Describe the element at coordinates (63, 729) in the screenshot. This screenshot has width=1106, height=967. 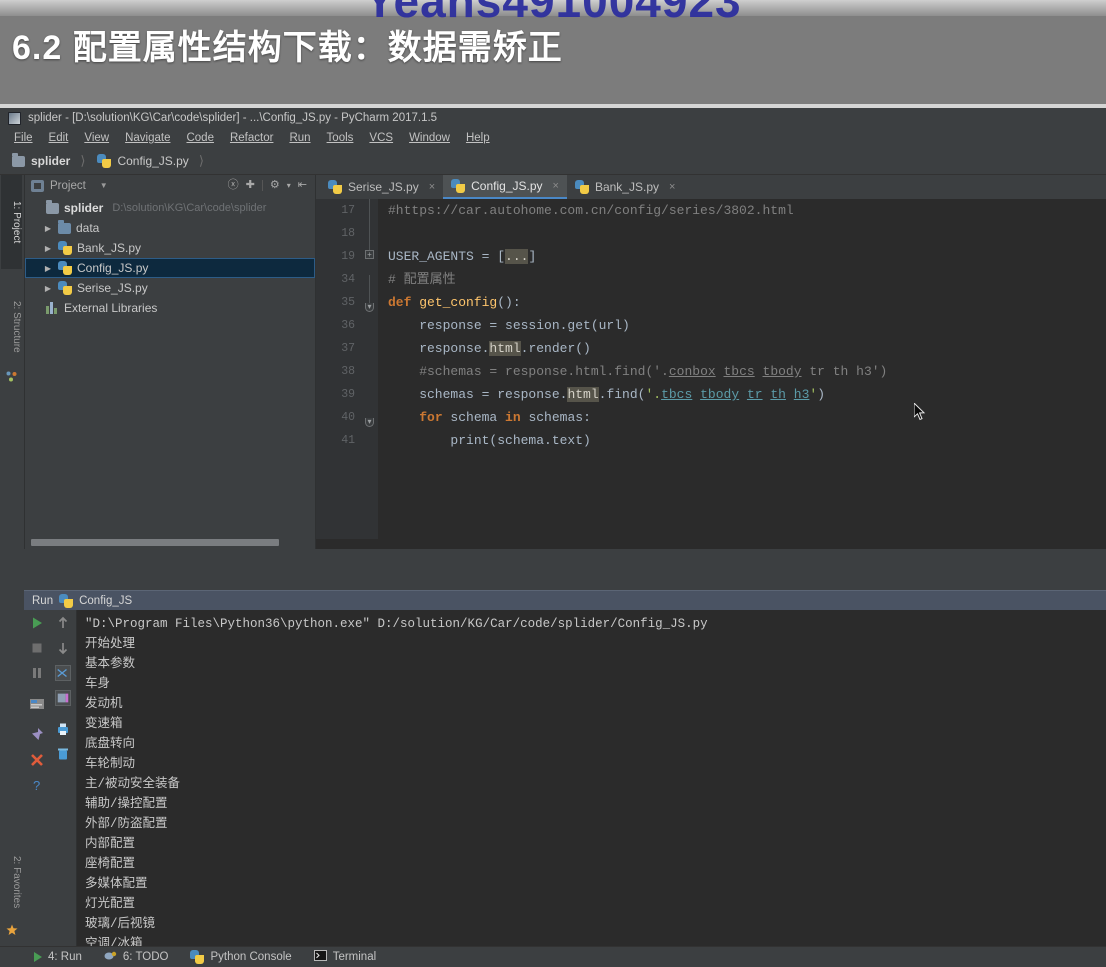
I see `print-icon` at that location.